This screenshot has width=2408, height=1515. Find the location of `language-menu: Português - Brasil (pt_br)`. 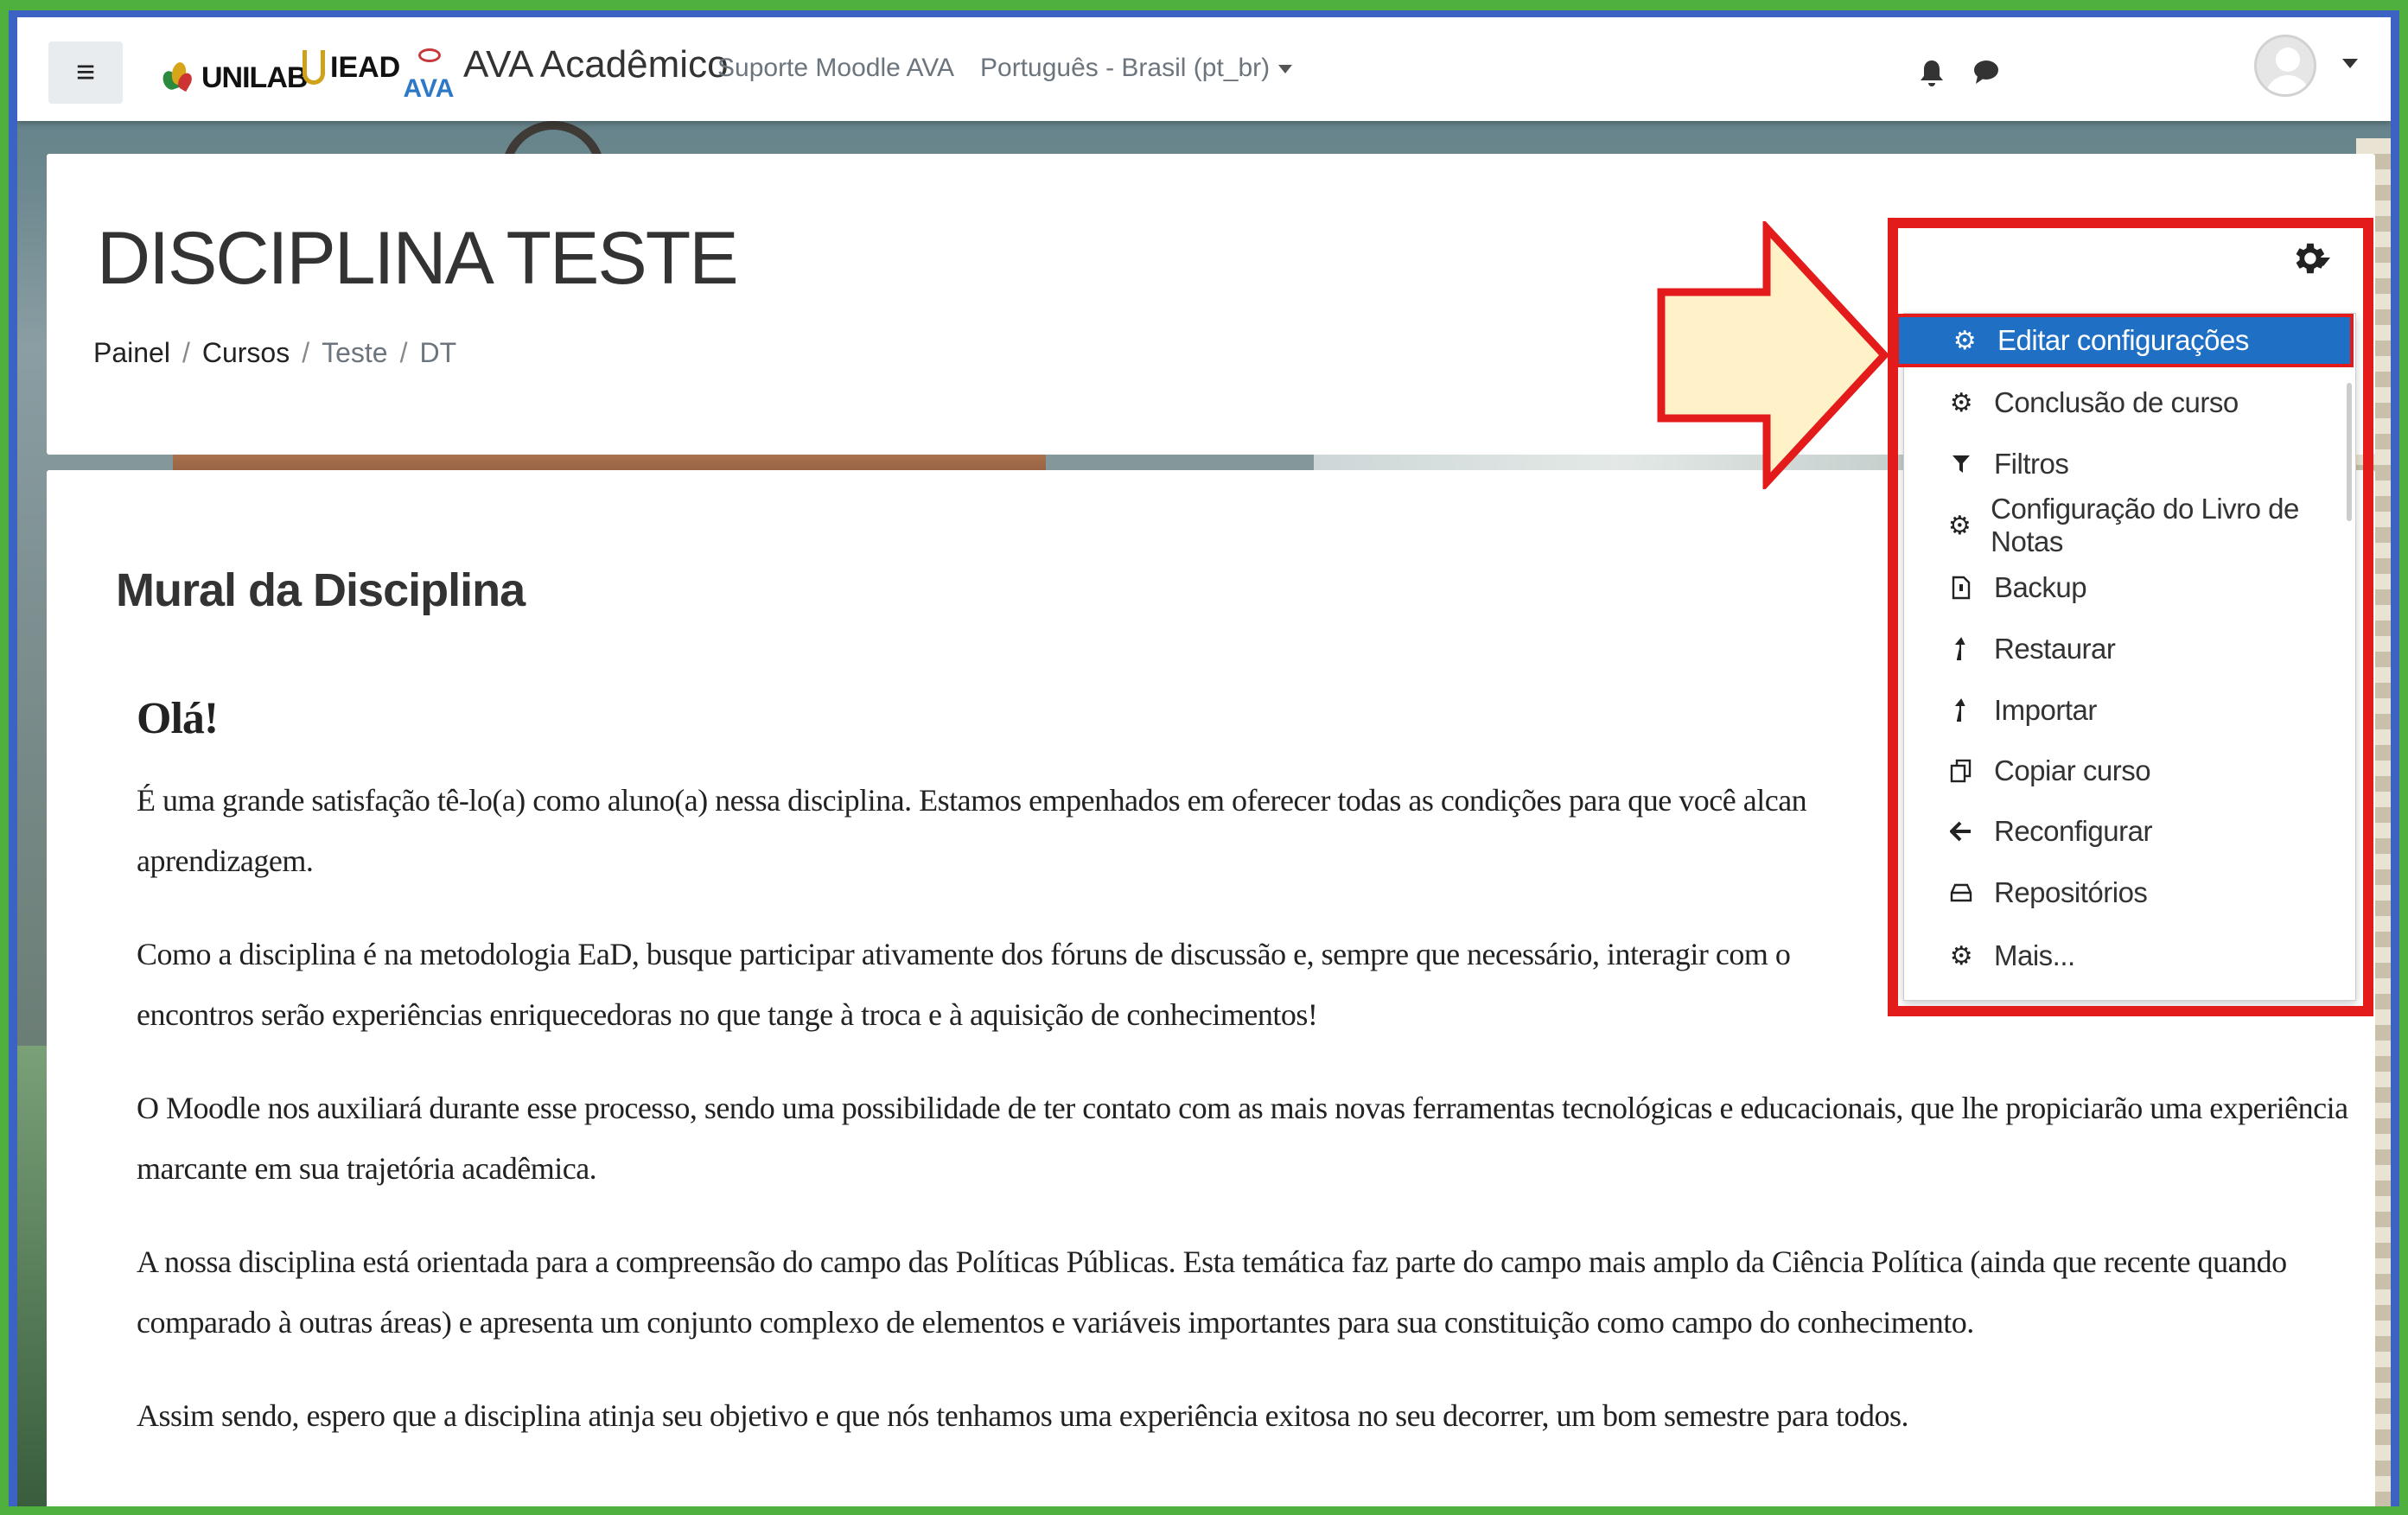

language-menu: Português - Brasil (pt_br) is located at coordinates (1136, 68).